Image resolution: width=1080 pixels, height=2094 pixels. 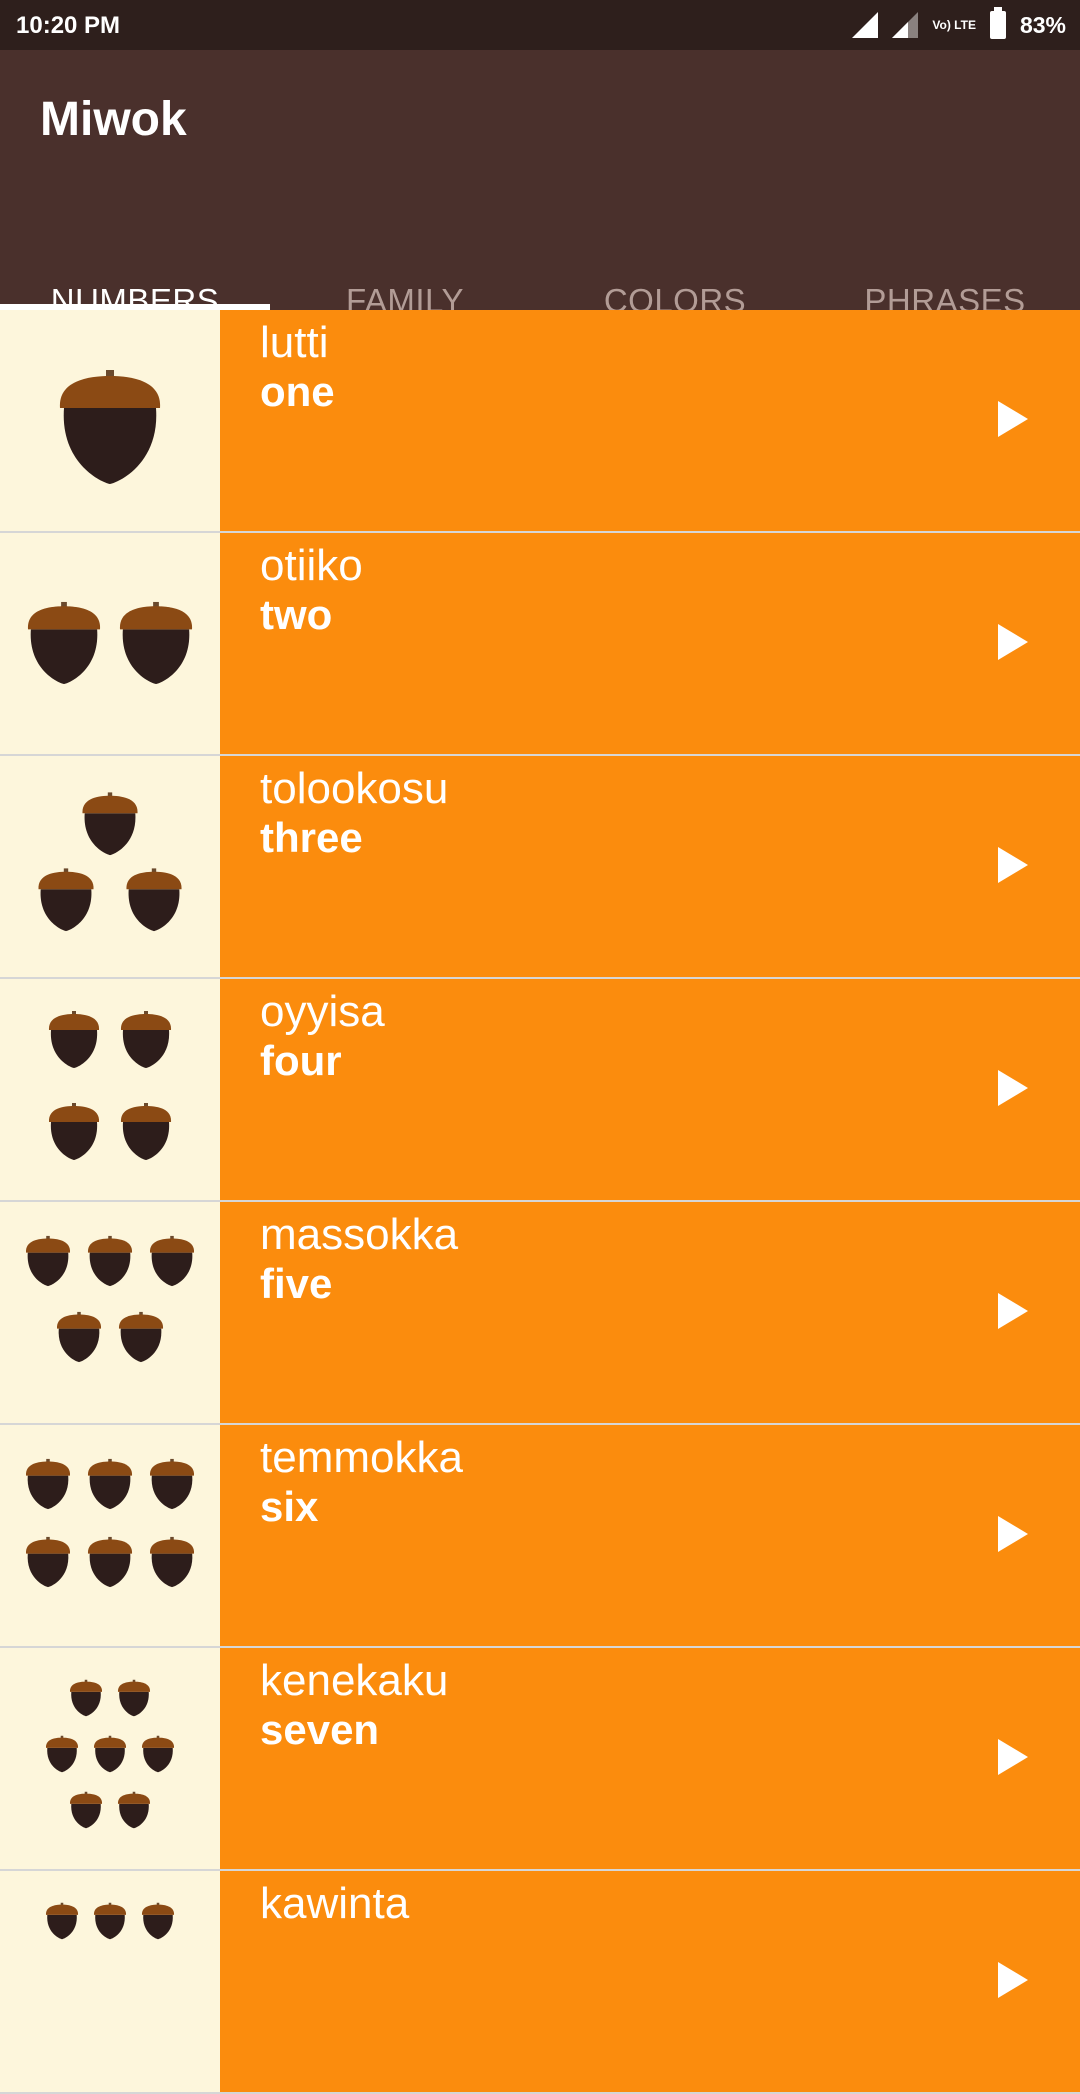 What do you see at coordinates (110, 1299) in the screenshot?
I see `acorn-5-icon` at bounding box center [110, 1299].